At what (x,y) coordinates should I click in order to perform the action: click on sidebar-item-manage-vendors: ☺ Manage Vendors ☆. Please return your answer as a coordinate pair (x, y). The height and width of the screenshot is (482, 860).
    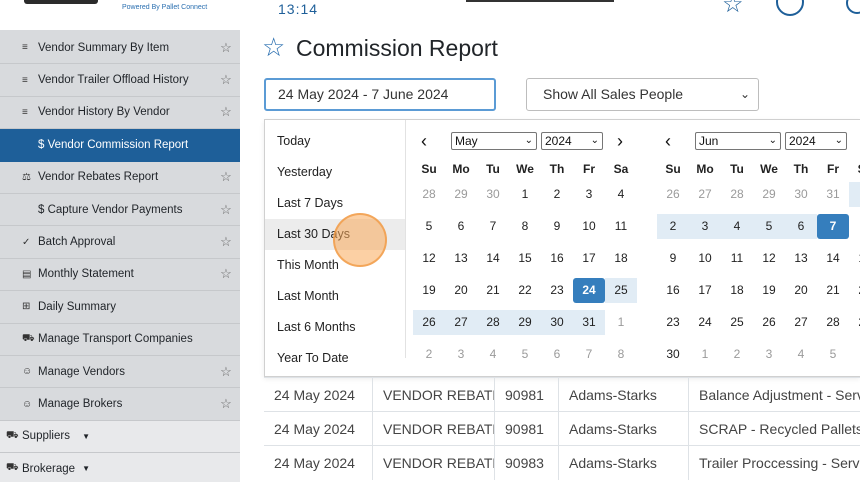
    Looking at the image, I should click on (120, 372).